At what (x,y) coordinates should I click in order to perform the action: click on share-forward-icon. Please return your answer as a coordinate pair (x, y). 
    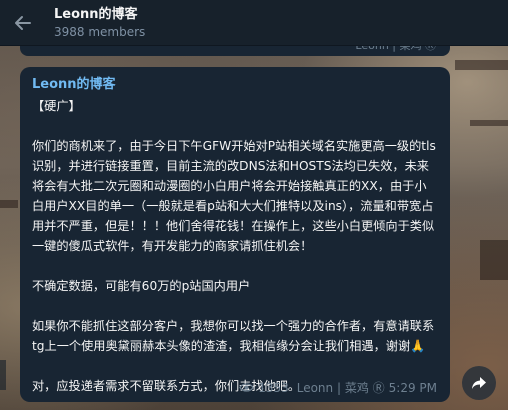
    Looking at the image, I should click on (479, 383).